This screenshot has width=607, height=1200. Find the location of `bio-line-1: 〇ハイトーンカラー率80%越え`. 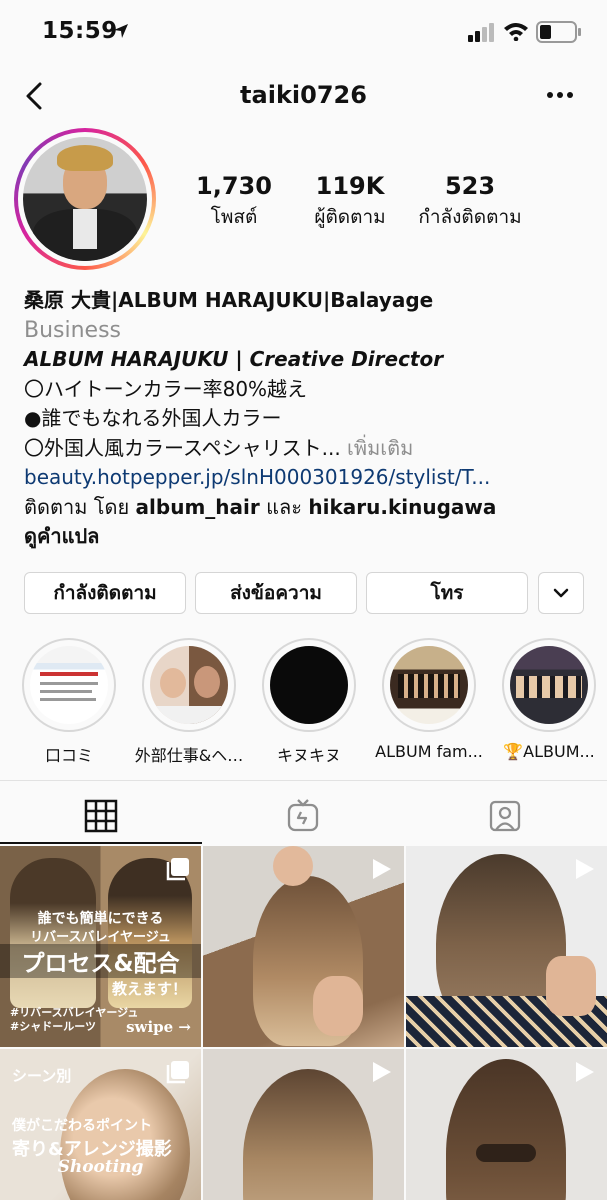

bio-line-1: 〇ハイトーンカラー率80%越え is located at coordinates (166, 388).